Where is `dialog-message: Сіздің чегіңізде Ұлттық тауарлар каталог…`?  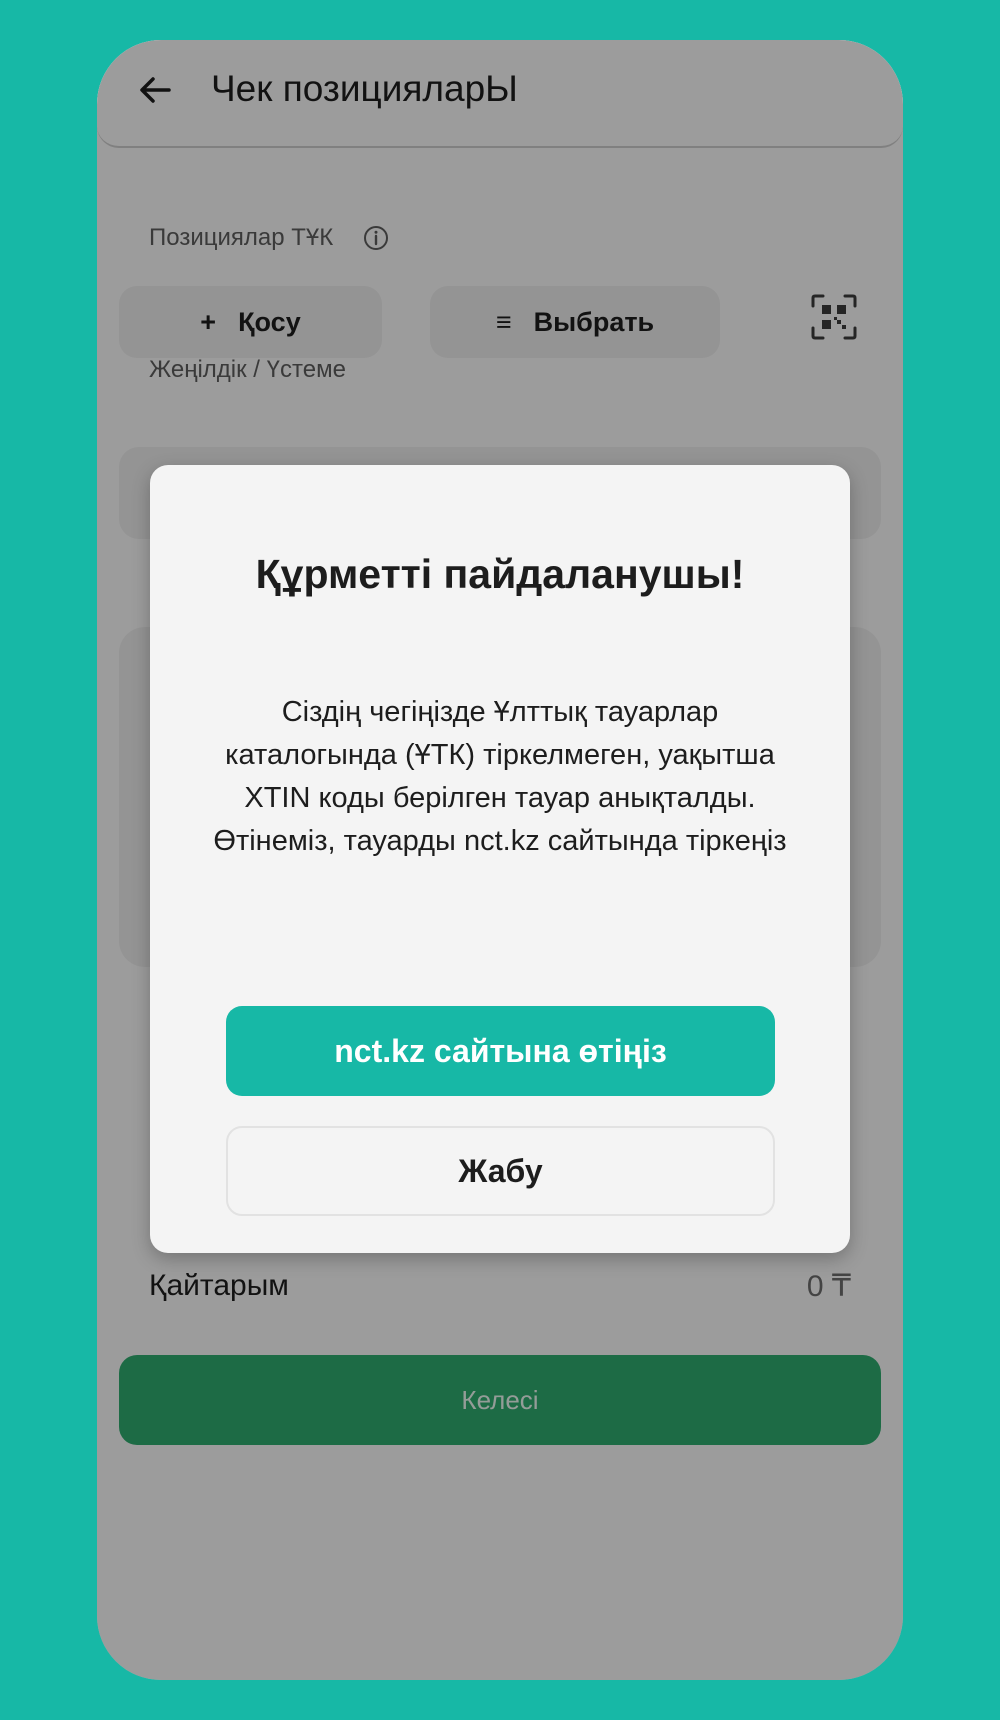
dialog-message: Сіздің чегіңізде Ұлттық тауарлар каталог… is located at coordinates (500, 776).